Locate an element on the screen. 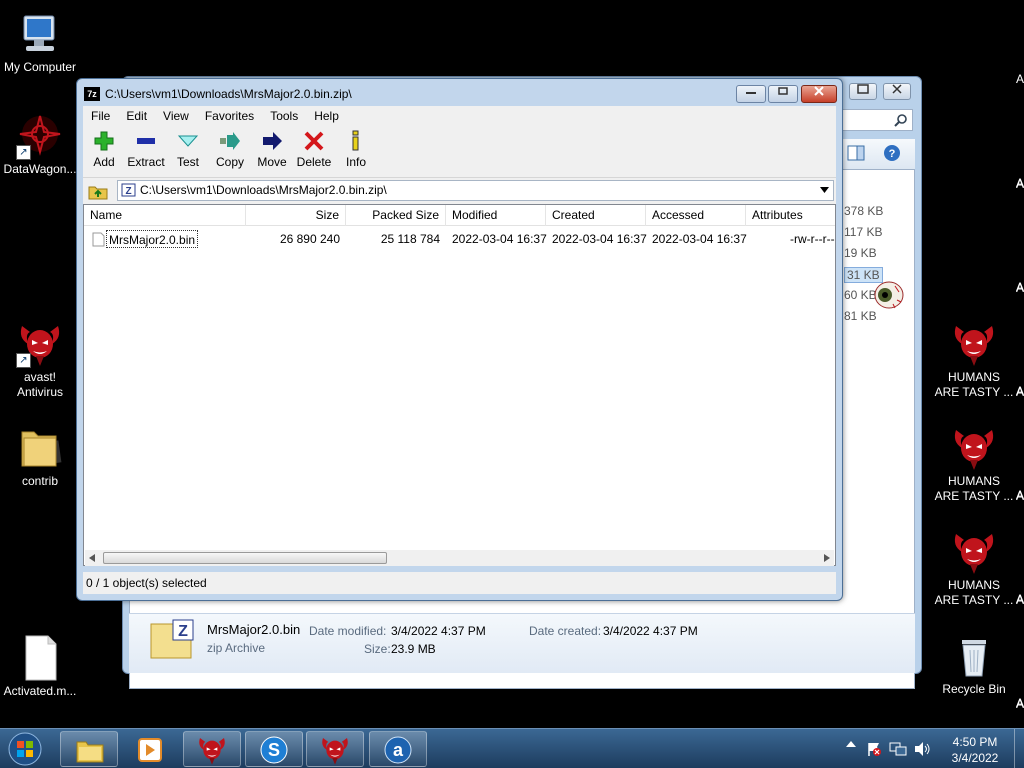 The width and height of the screenshot is (1024, 768). menu-favorites: Favorites is located at coordinates (229, 116).